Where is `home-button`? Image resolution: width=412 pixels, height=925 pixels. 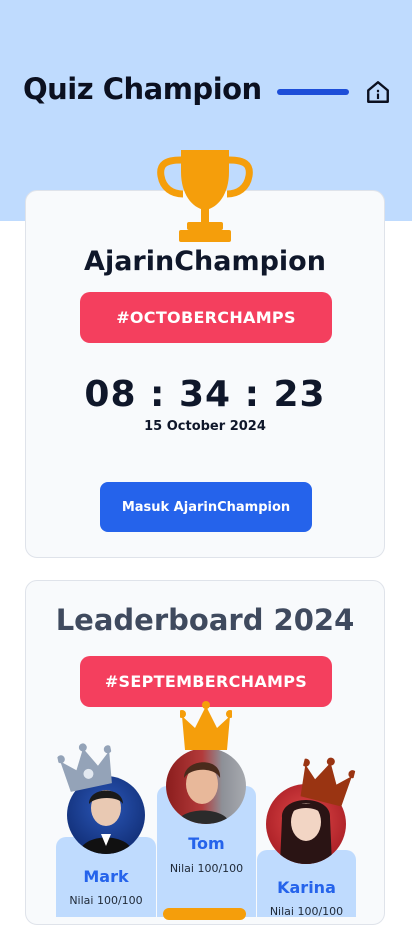 home-button is located at coordinates (378, 92).